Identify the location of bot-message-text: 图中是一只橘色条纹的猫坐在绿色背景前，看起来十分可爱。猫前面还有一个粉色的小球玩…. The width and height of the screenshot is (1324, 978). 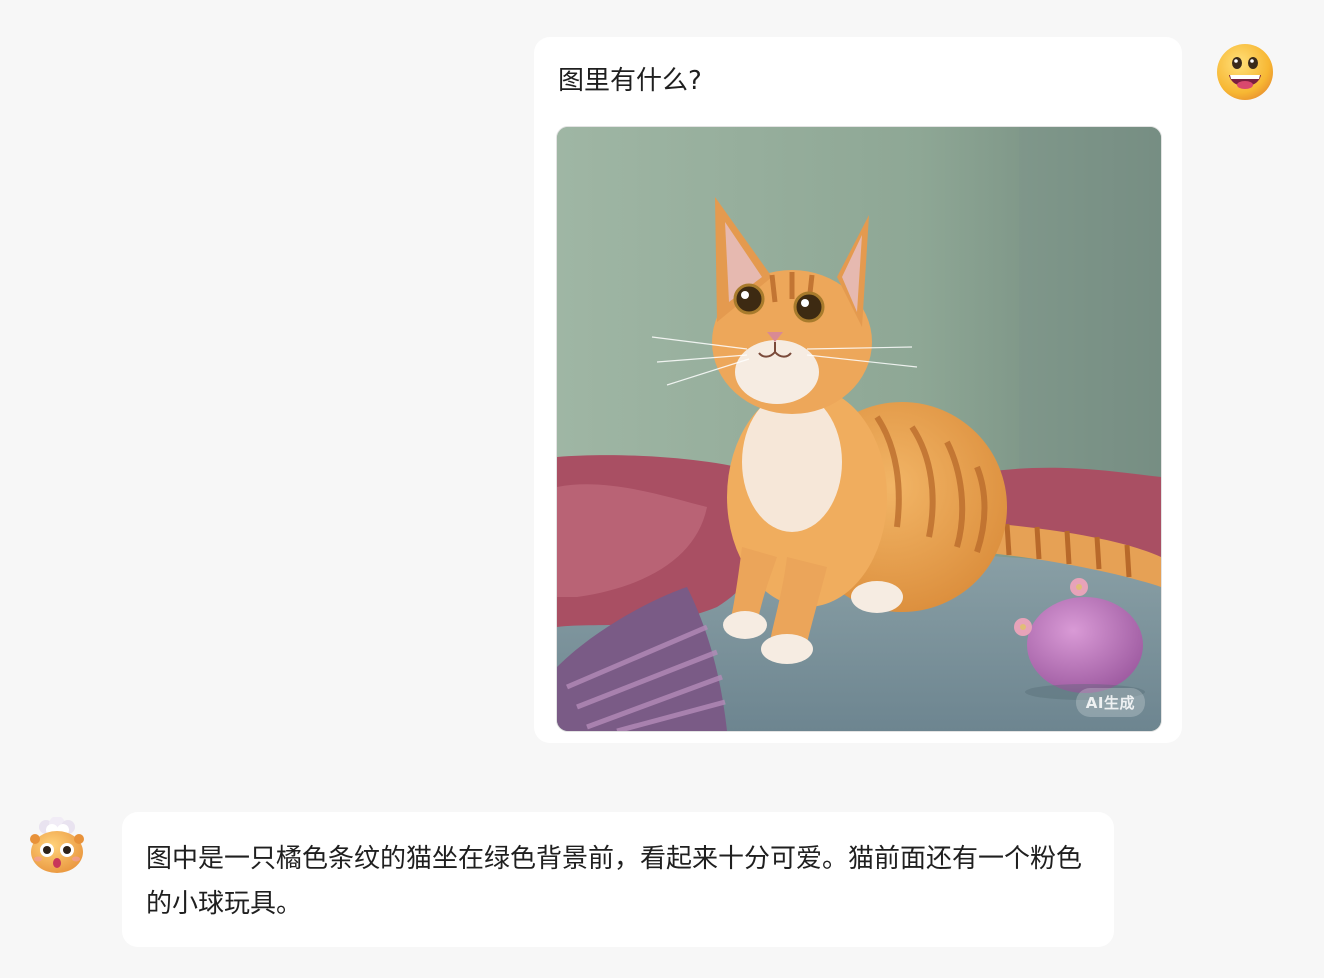
(614, 881).